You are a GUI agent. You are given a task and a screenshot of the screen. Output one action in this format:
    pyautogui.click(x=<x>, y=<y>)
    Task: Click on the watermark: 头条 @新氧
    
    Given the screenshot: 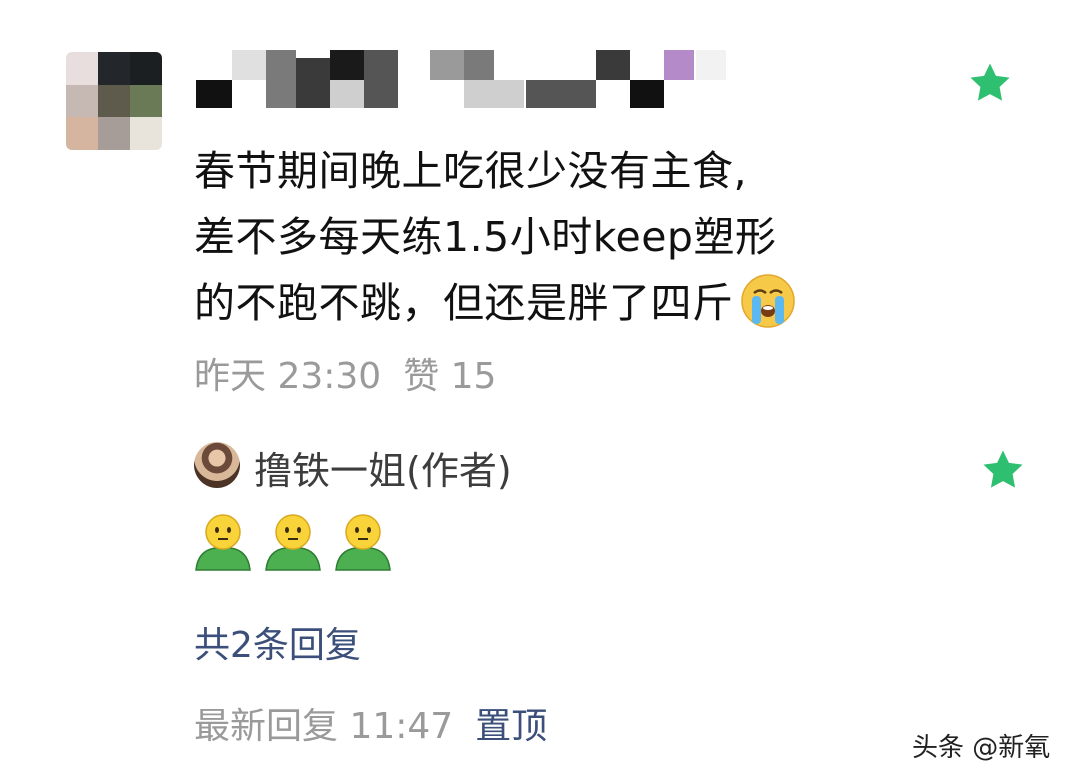 What is the action you would take?
    pyautogui.click(x=981, y=748)
    